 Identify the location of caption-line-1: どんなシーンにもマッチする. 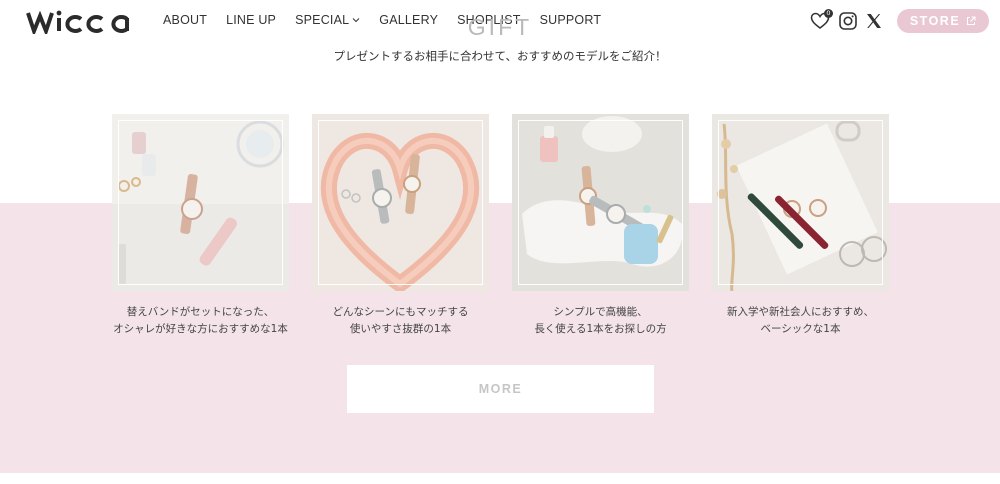
(400, 312).